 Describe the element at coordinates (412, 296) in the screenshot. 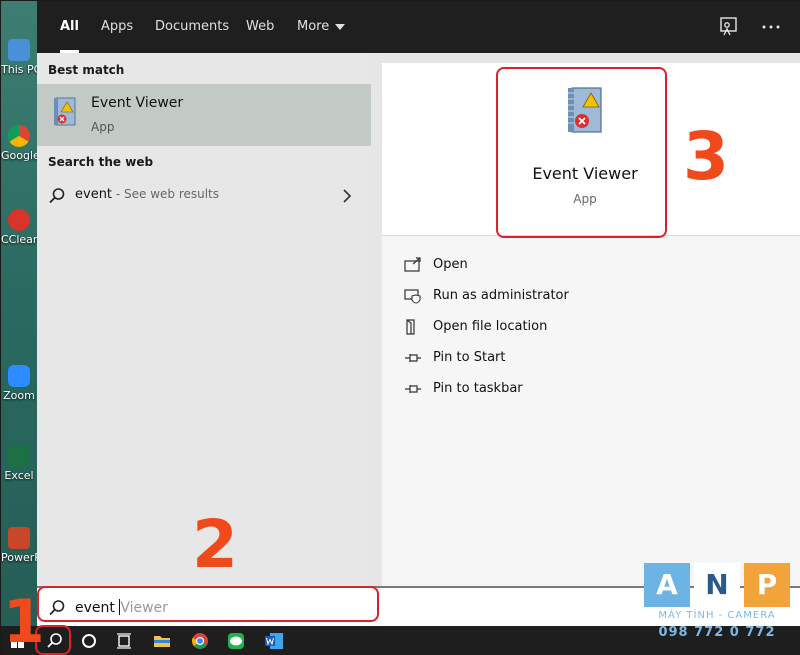

I see `shield-icon` at that location.